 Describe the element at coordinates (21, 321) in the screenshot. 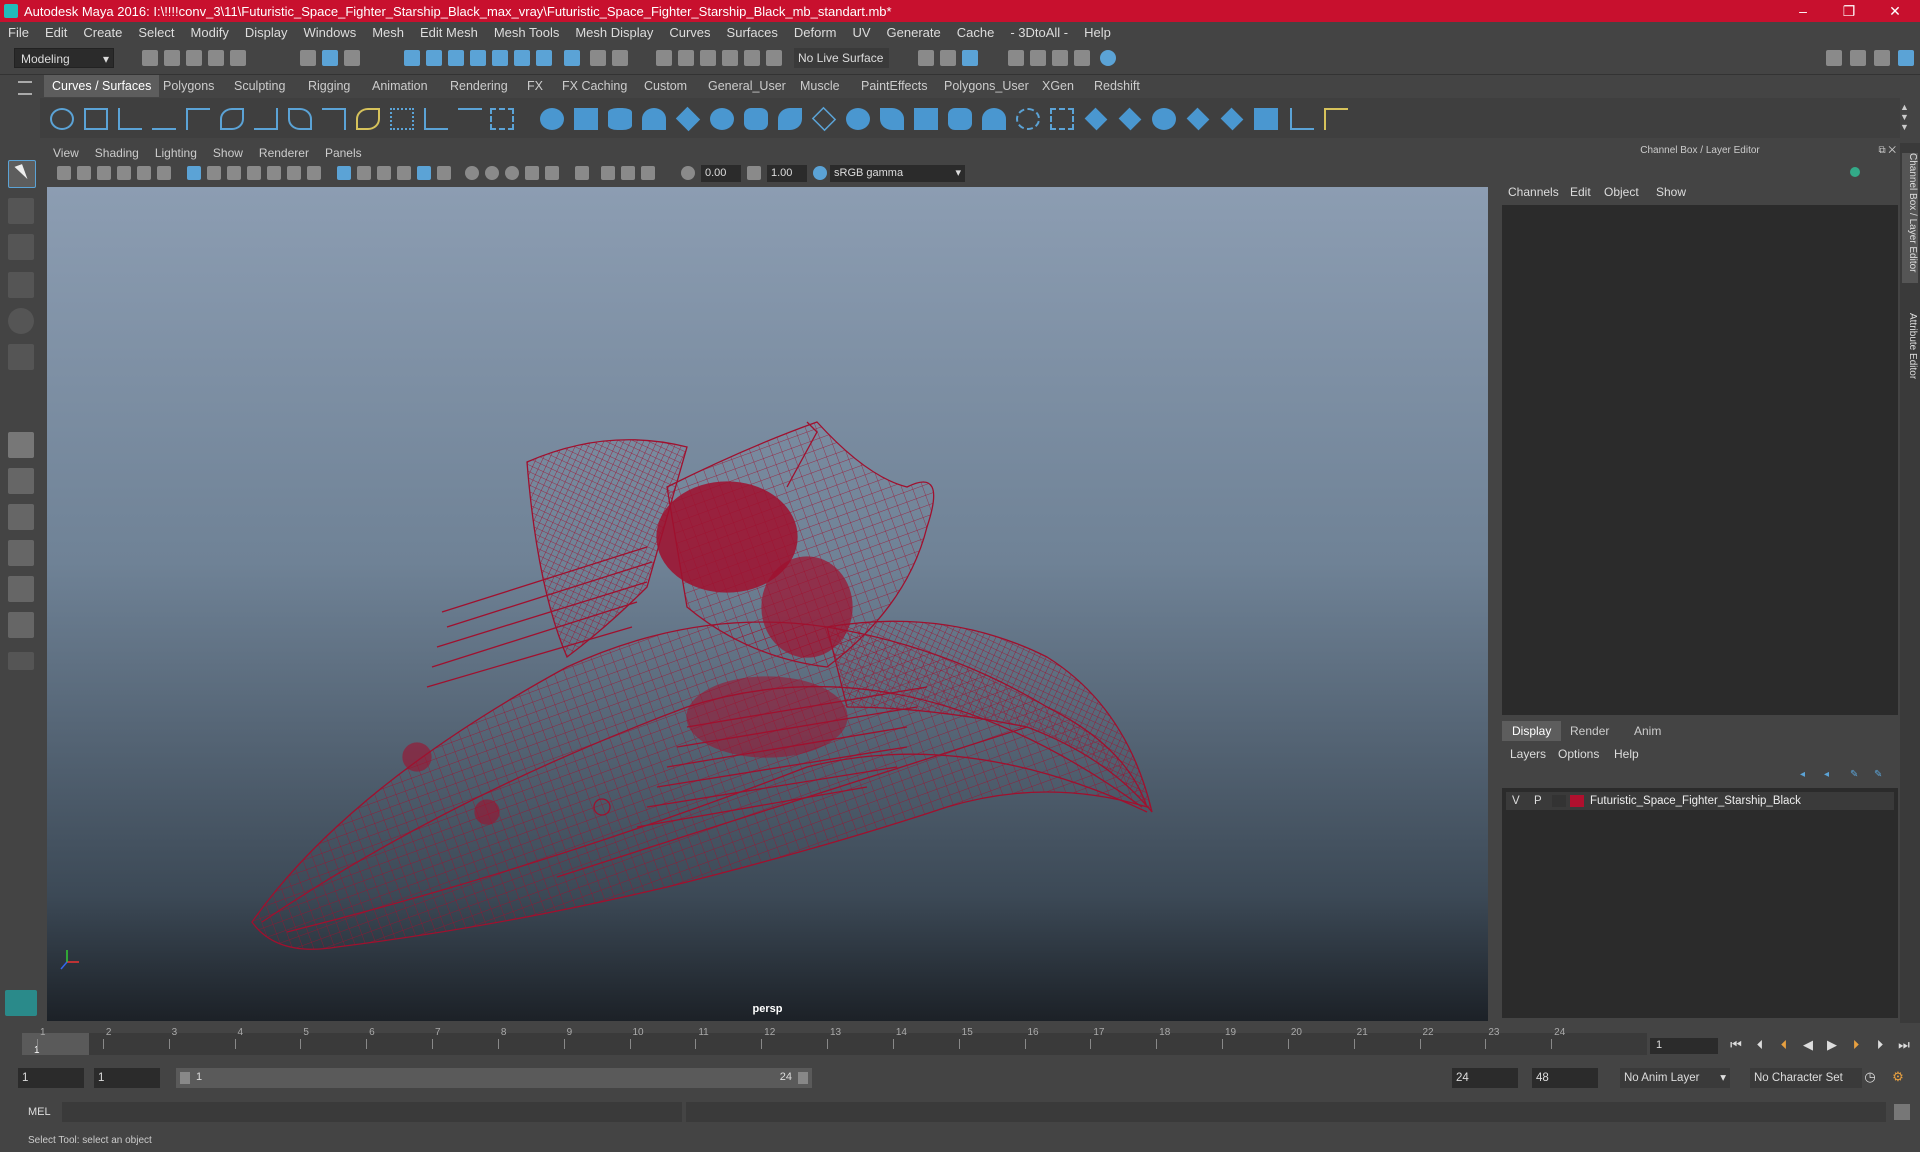

I see `rotate-tool-icon` at that location.